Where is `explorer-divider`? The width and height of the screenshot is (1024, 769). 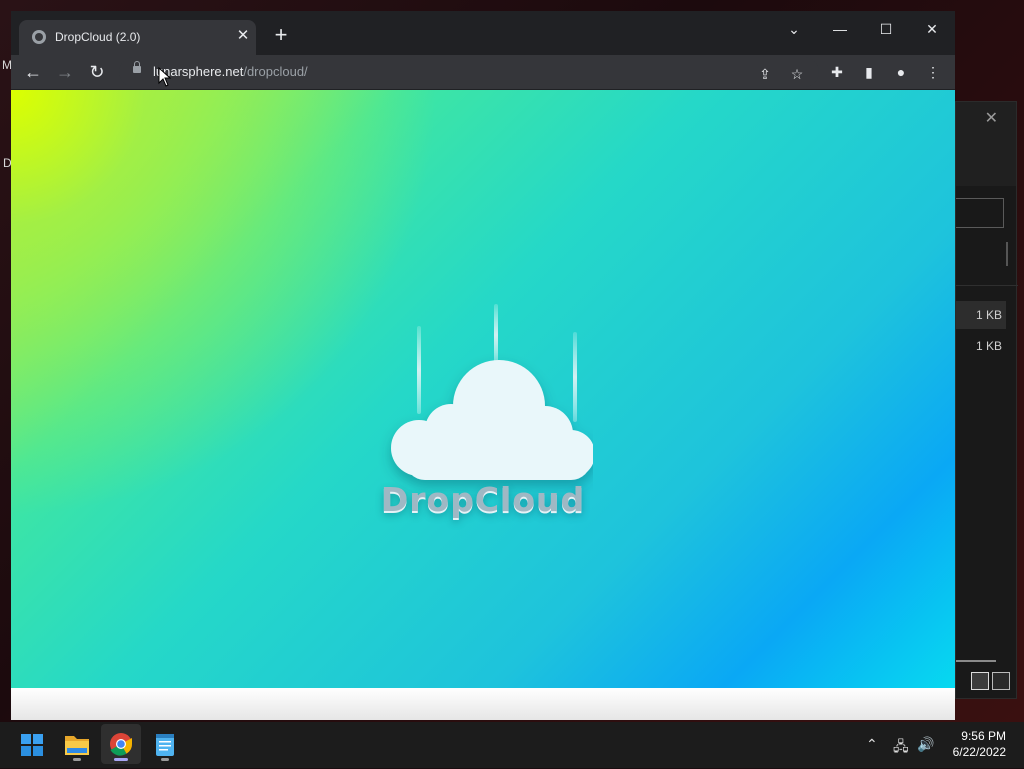 explorer-divider is located at coordinates (987, 285).